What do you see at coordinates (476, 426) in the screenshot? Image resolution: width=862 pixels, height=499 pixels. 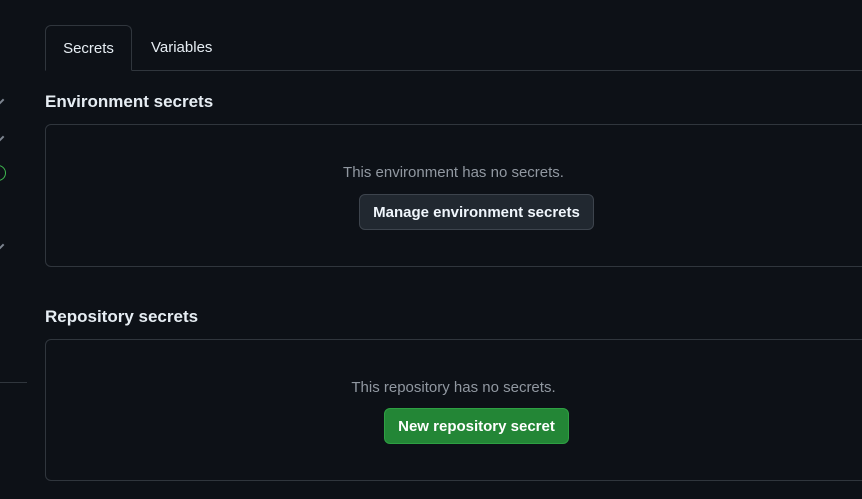 I see `new-repository-secret-button: New repository secret` at bounding box center [476, 426].